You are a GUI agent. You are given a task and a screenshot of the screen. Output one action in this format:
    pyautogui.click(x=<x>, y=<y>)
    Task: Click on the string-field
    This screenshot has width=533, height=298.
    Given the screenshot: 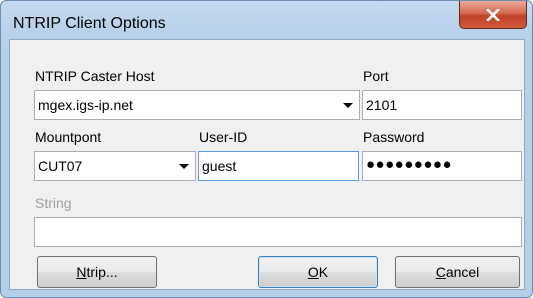 What is the action you would take?
    pyautogui.click(x=278, y=232)
    